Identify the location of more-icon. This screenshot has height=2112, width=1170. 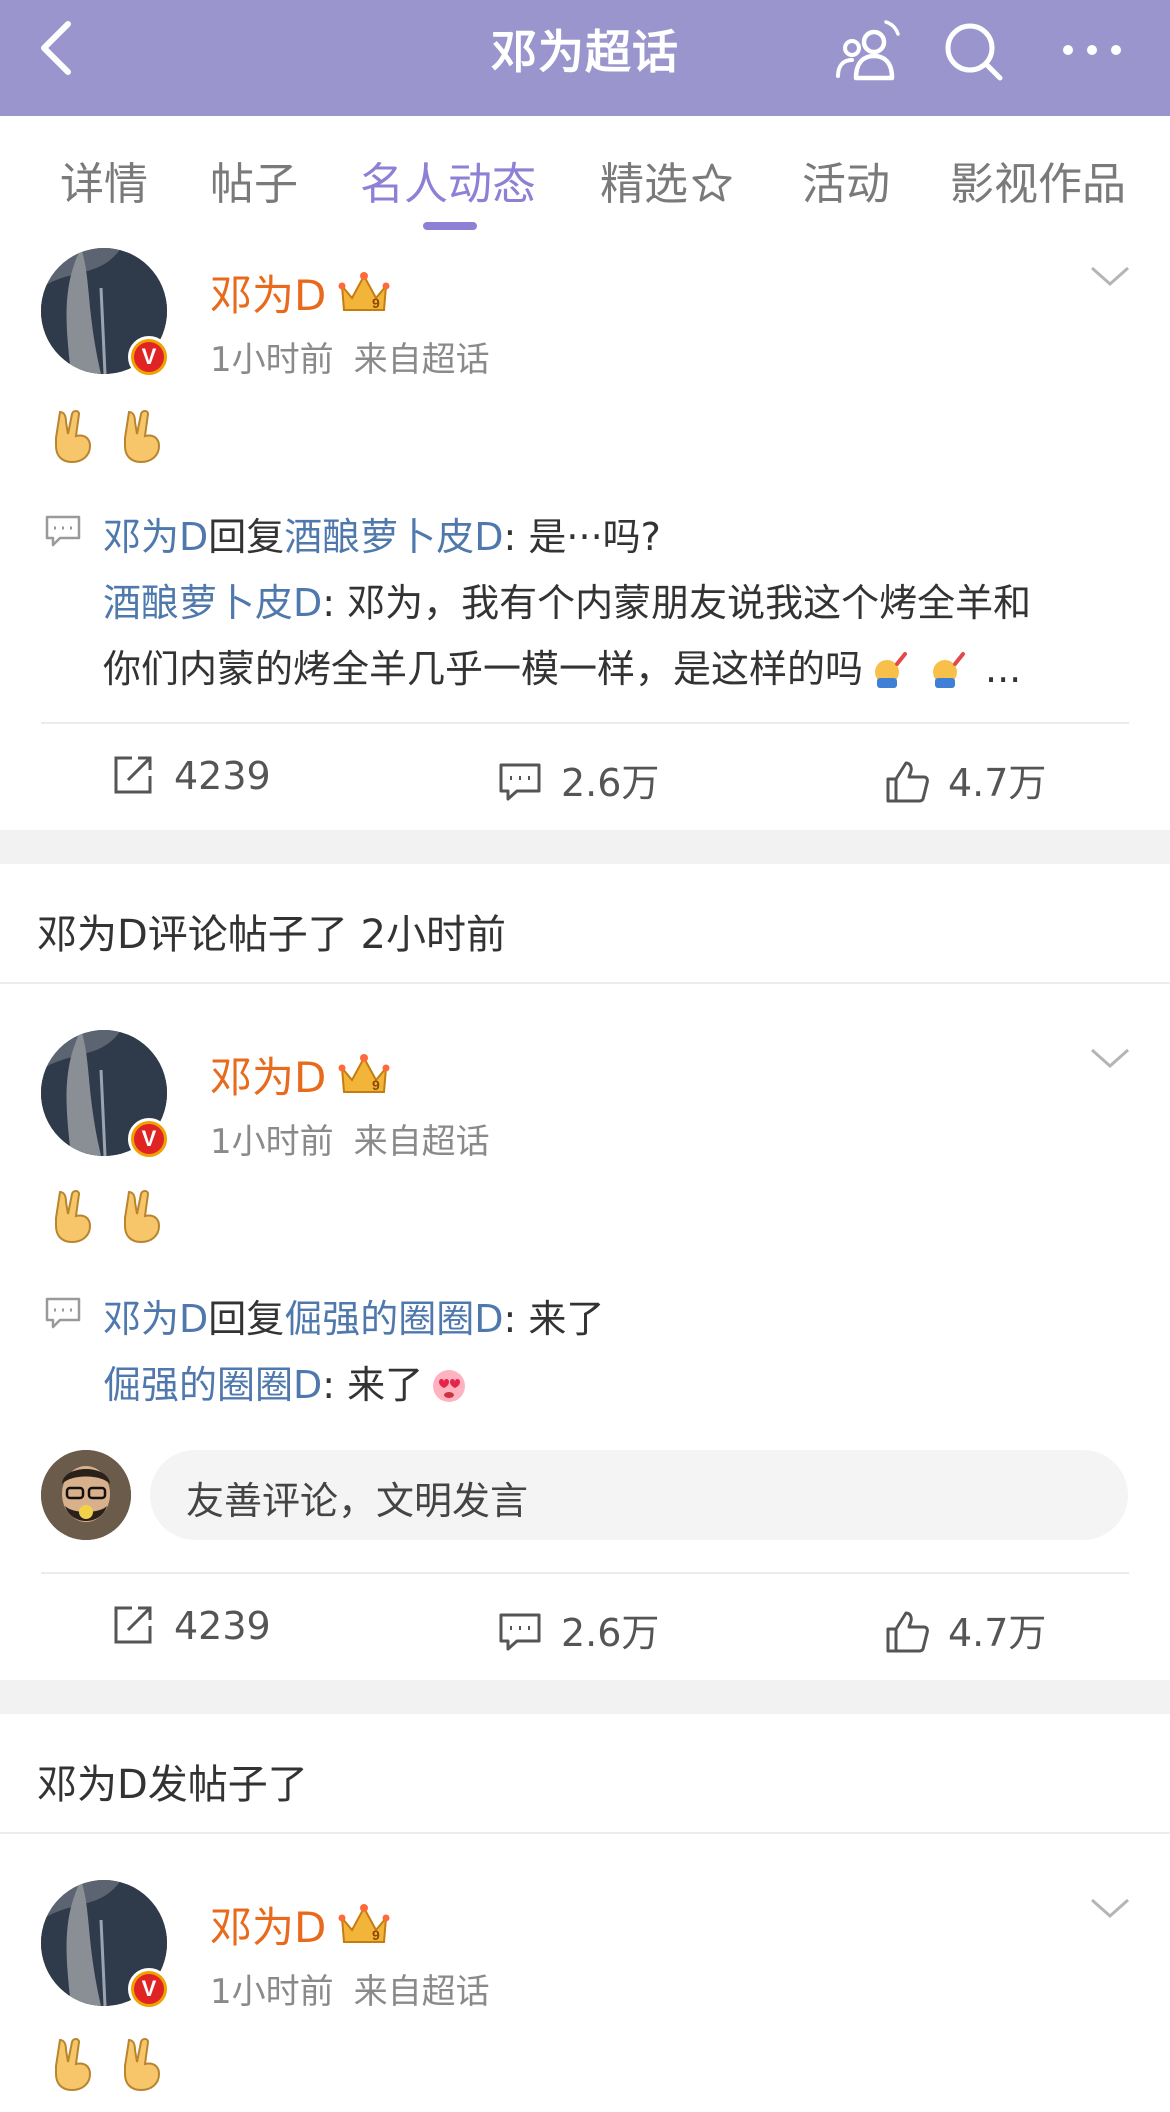
(1092, 50).